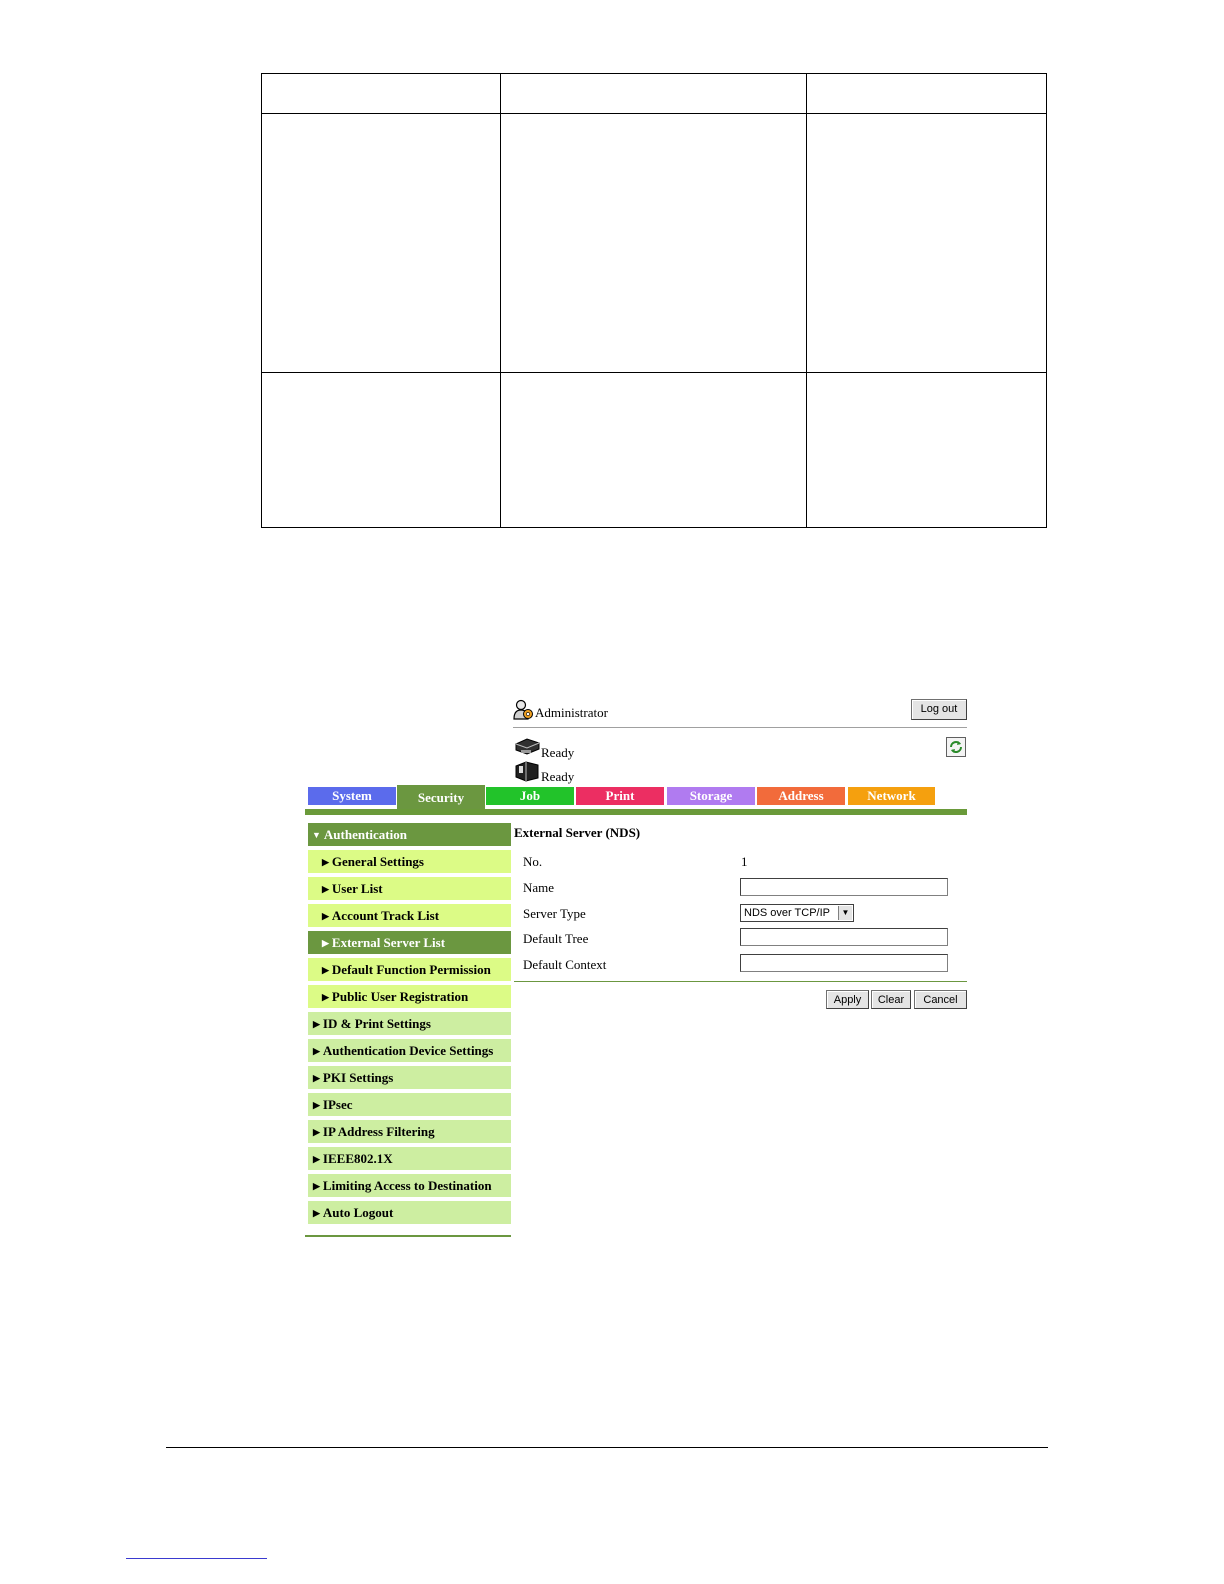 The image size is (1224, 1584). I want to click on footer-link-underline, so click(196, 1558).